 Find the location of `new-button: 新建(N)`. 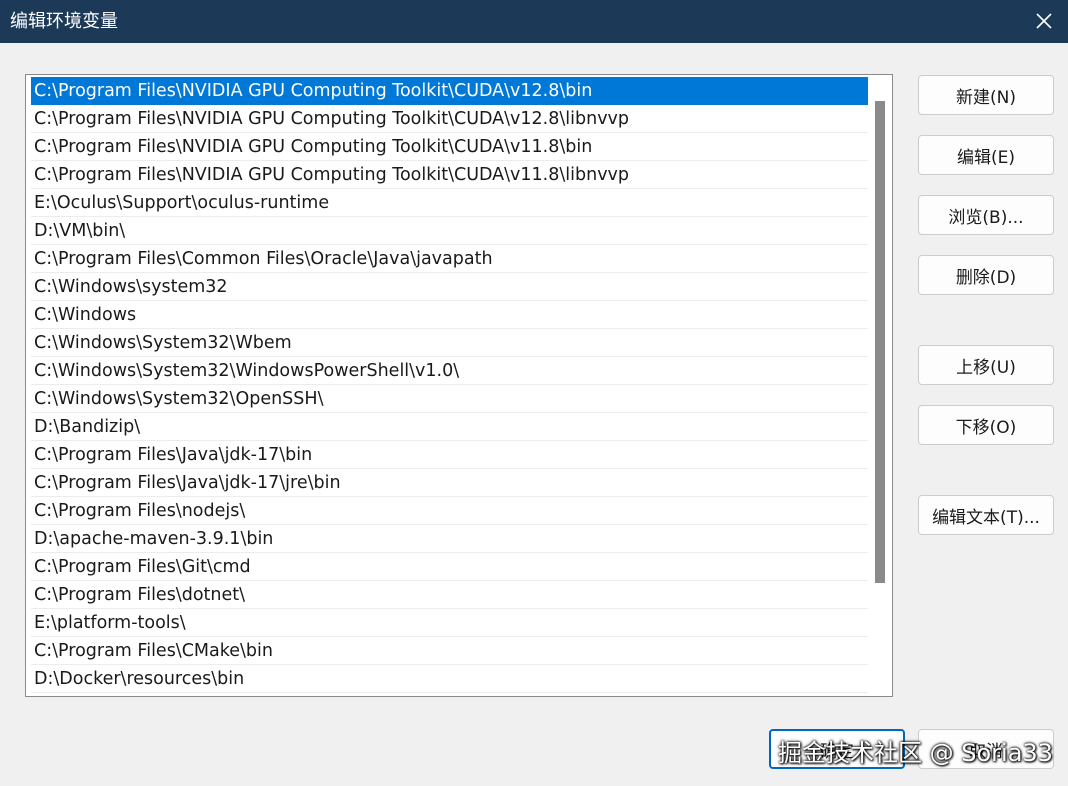

new-button: 新建(N) is located at coordinates (986, 95).